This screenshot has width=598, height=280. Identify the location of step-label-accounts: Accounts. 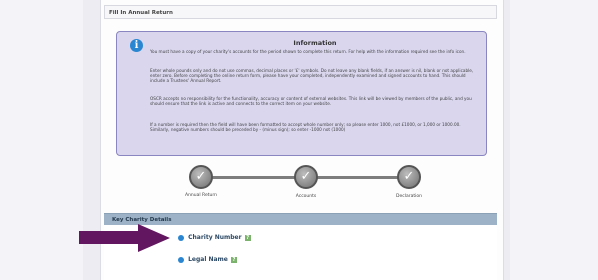
(306, 196).